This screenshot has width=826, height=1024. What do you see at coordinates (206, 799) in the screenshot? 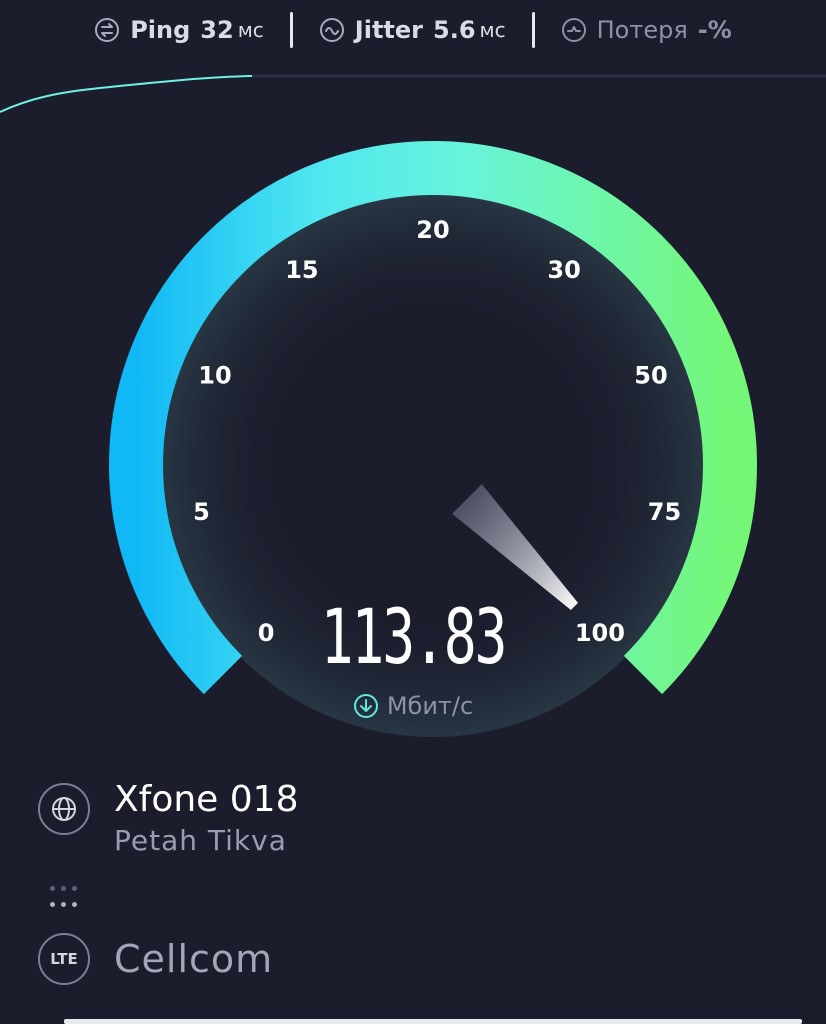
I see `server-name: Xfone 018` at bounding box center [206, 799].